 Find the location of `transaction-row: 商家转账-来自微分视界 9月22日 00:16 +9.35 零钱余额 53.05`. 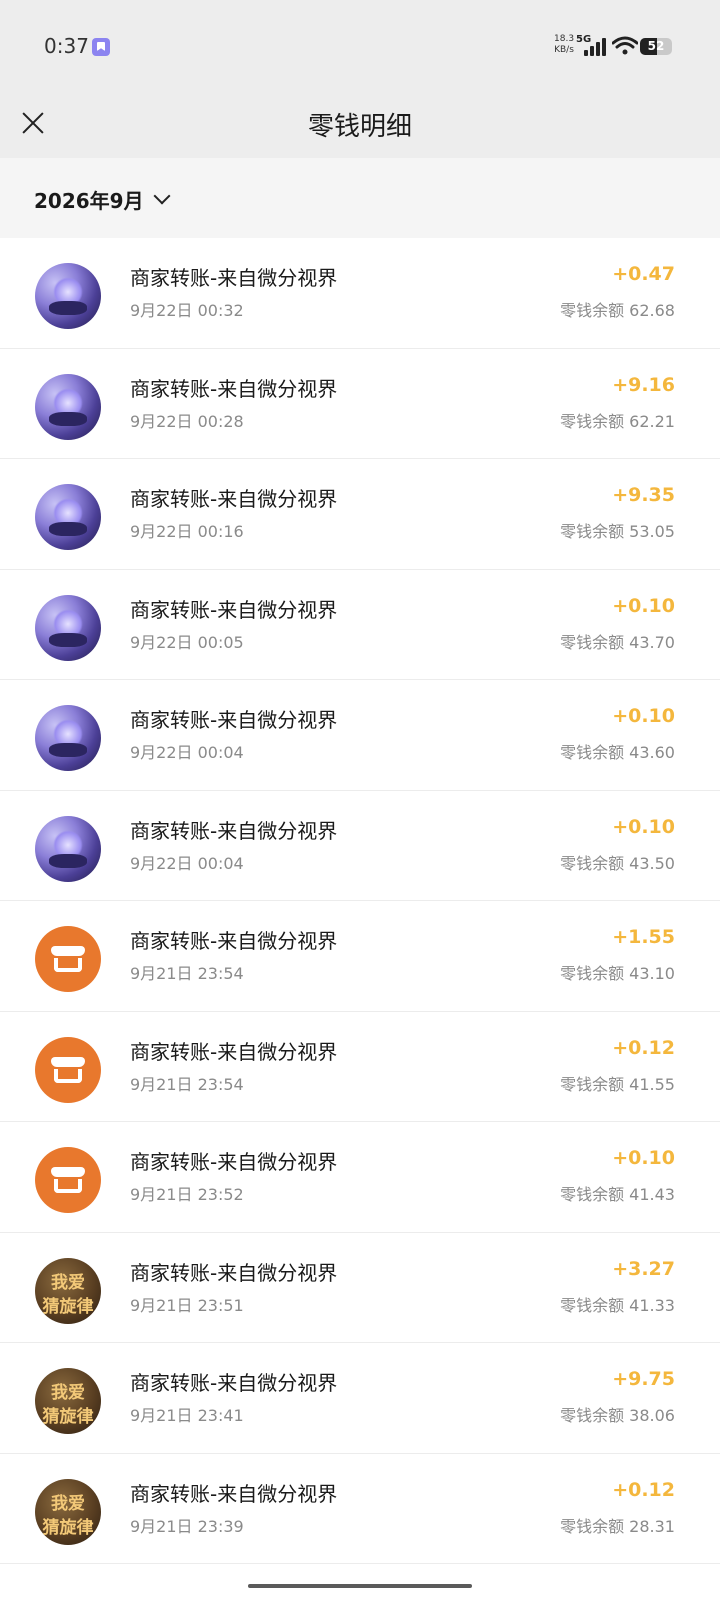

transaction-row: 商家转账-来自微分视界 9月22日 00:16 +9.35 零钱余额 53.05 is located at coordinates (360, 514).